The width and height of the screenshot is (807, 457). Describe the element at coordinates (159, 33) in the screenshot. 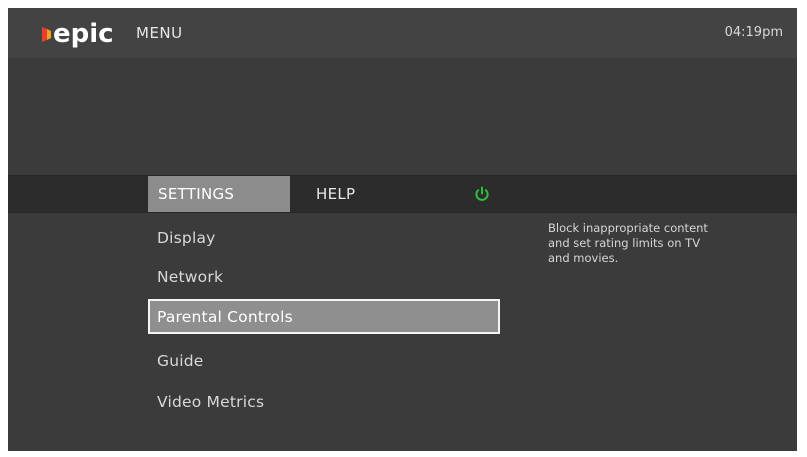

I see `page-title: MENU` at that location.